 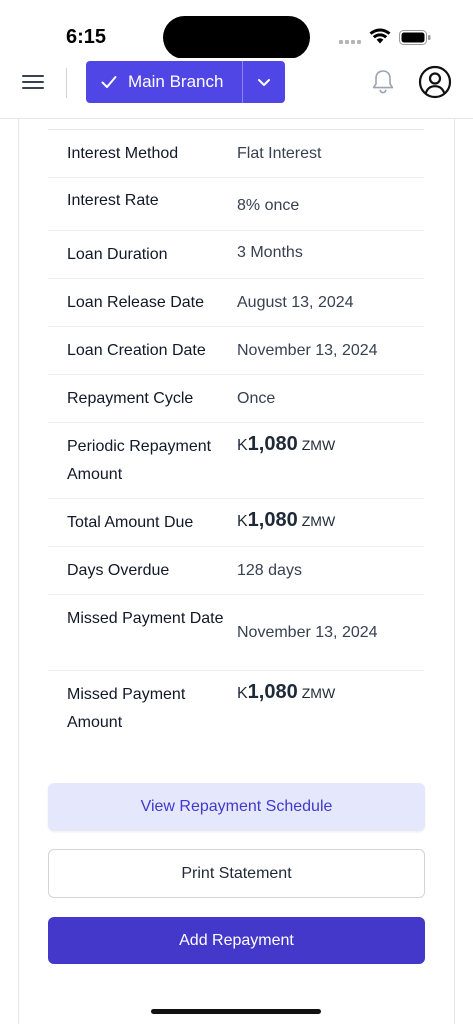 I want to click on detail-label: Periodic Repayment Amount, so click(x=139, y=460).